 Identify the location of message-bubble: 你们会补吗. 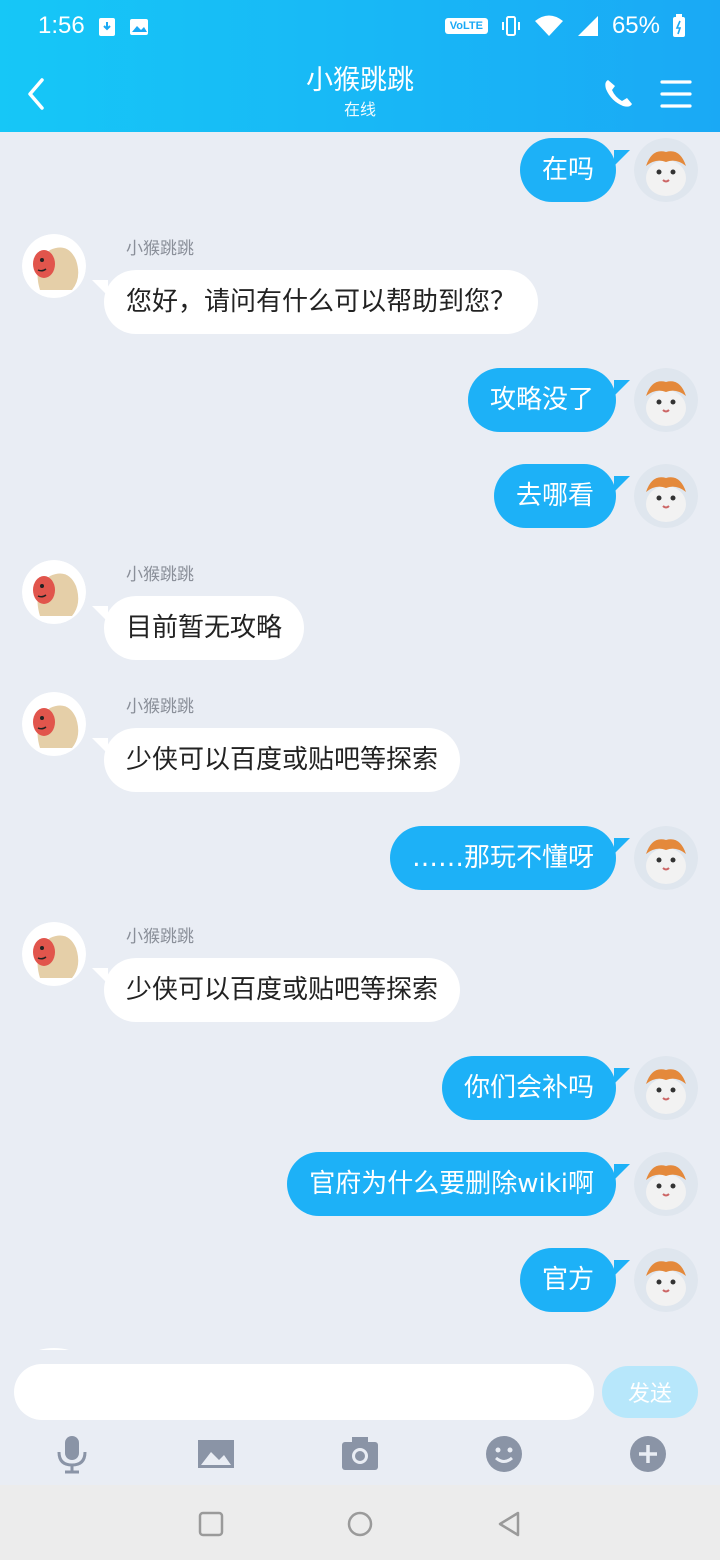
(528, 1088).